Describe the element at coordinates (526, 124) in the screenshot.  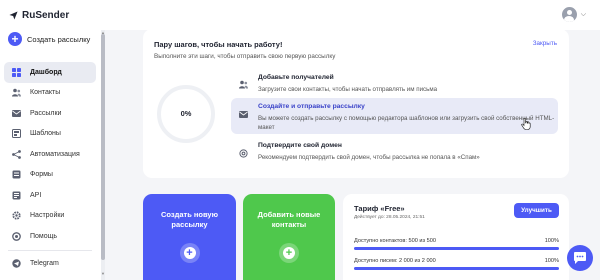
I see `hand-cursor-icon` at that location.